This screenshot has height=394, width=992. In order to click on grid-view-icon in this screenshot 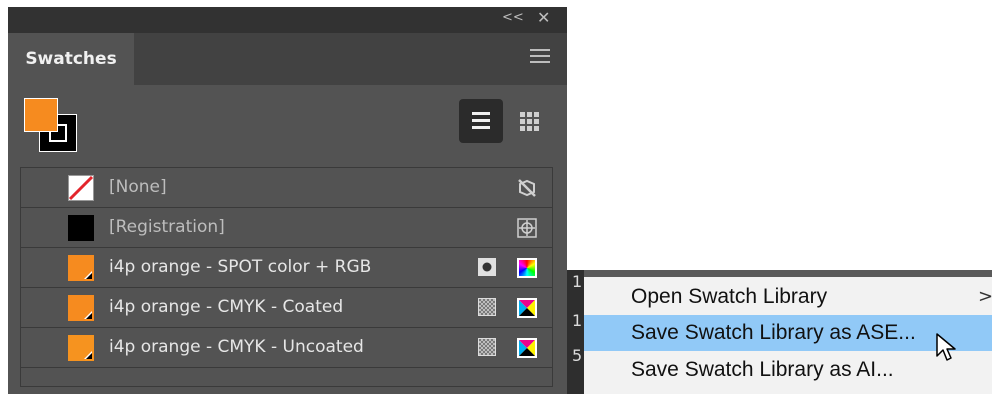, I will do `click(529, 121)`.